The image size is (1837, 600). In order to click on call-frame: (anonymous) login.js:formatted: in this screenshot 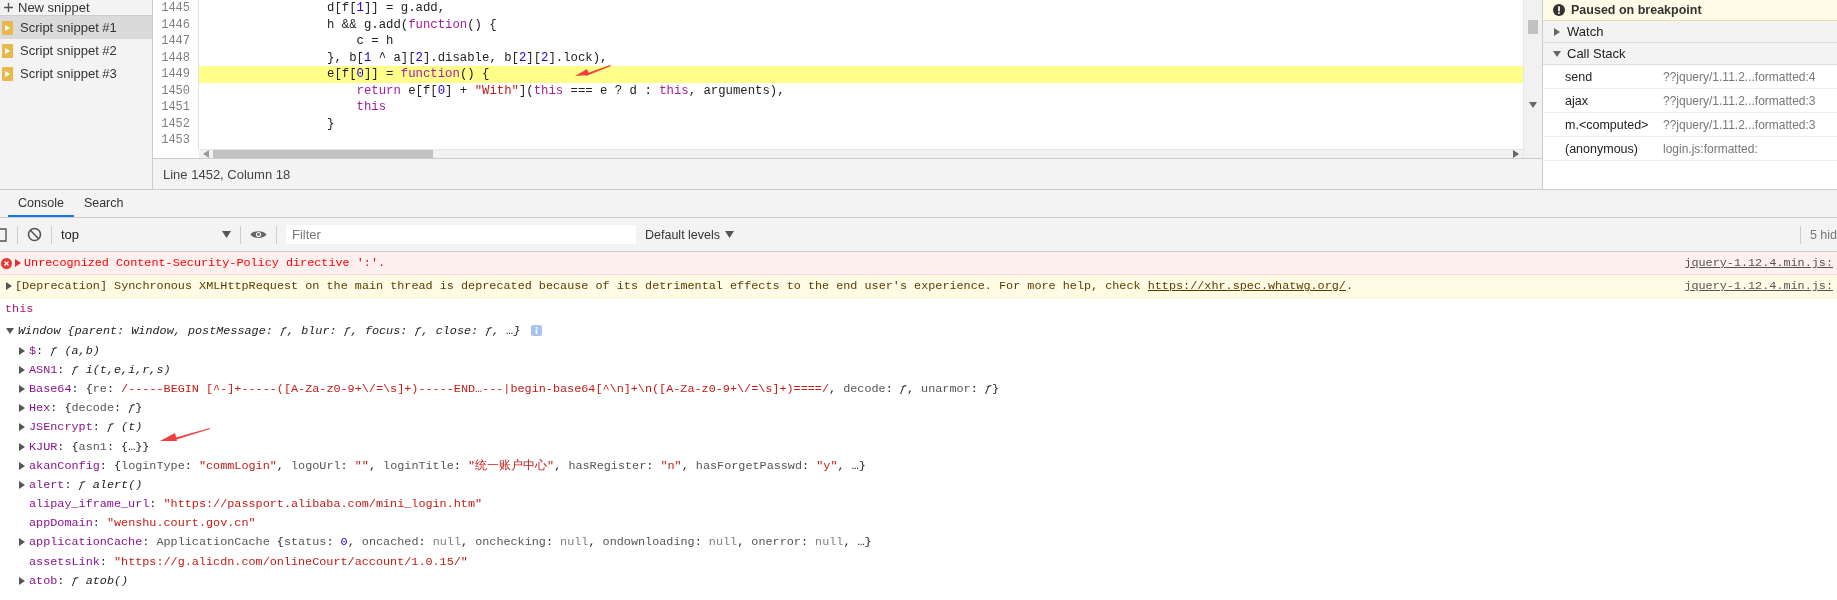, I will do `click(1690, 149)`.